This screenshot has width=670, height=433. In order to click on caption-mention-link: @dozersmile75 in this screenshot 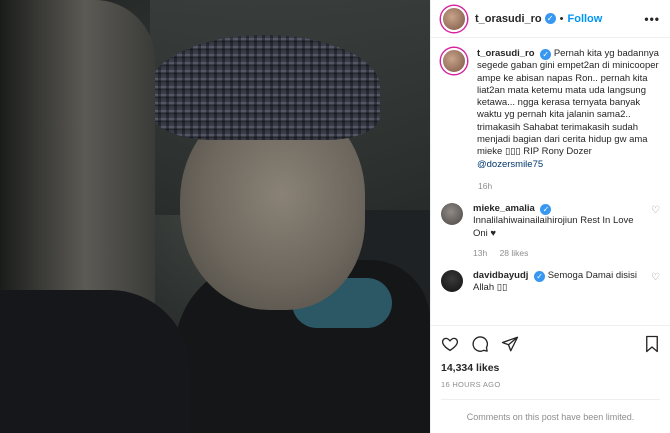, I will do `click(510, 164)`.